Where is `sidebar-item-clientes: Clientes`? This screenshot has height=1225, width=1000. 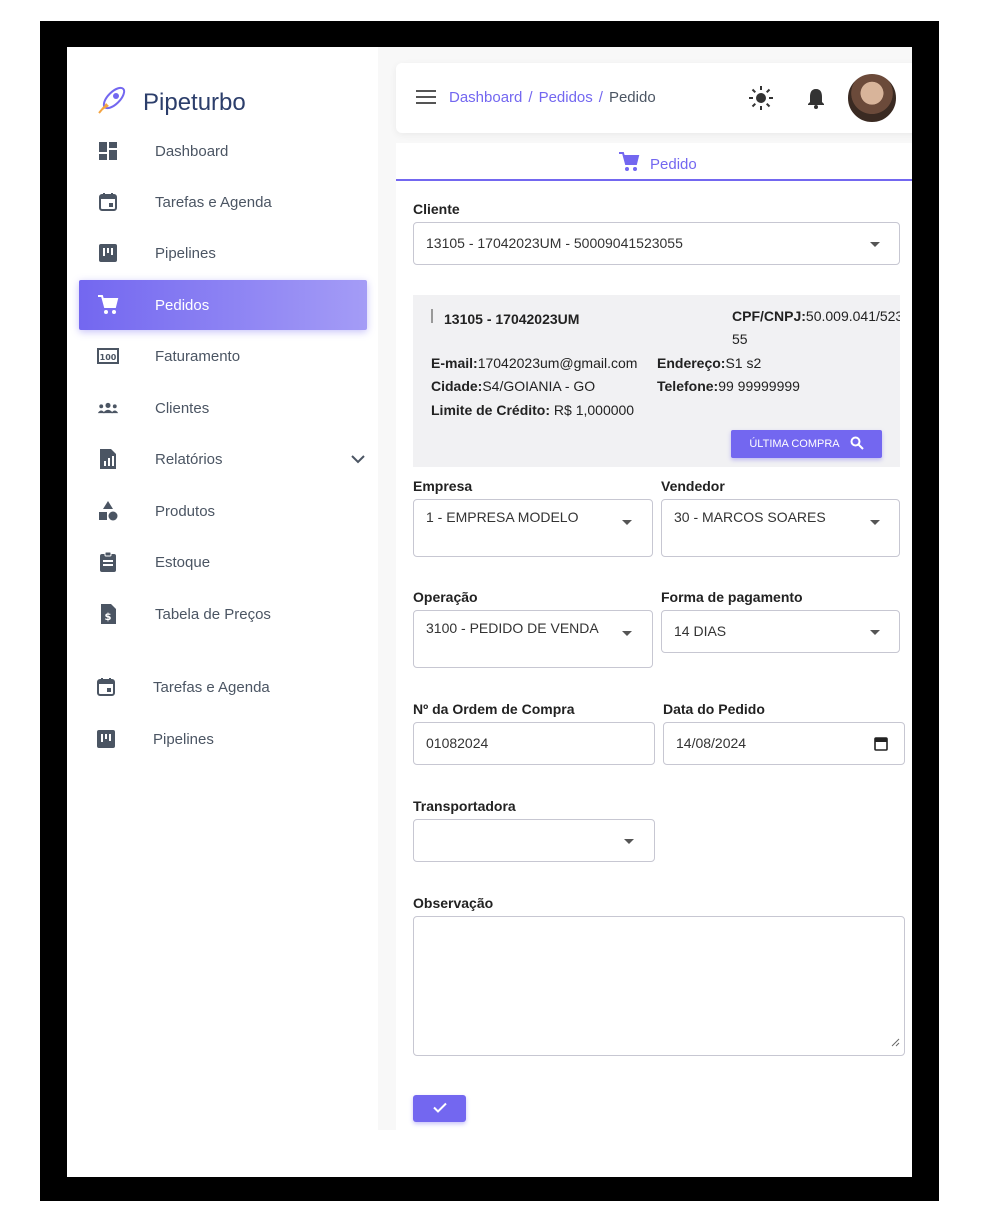 sidebar-item-clientes: Clientes is located at coordinates (227, 408).